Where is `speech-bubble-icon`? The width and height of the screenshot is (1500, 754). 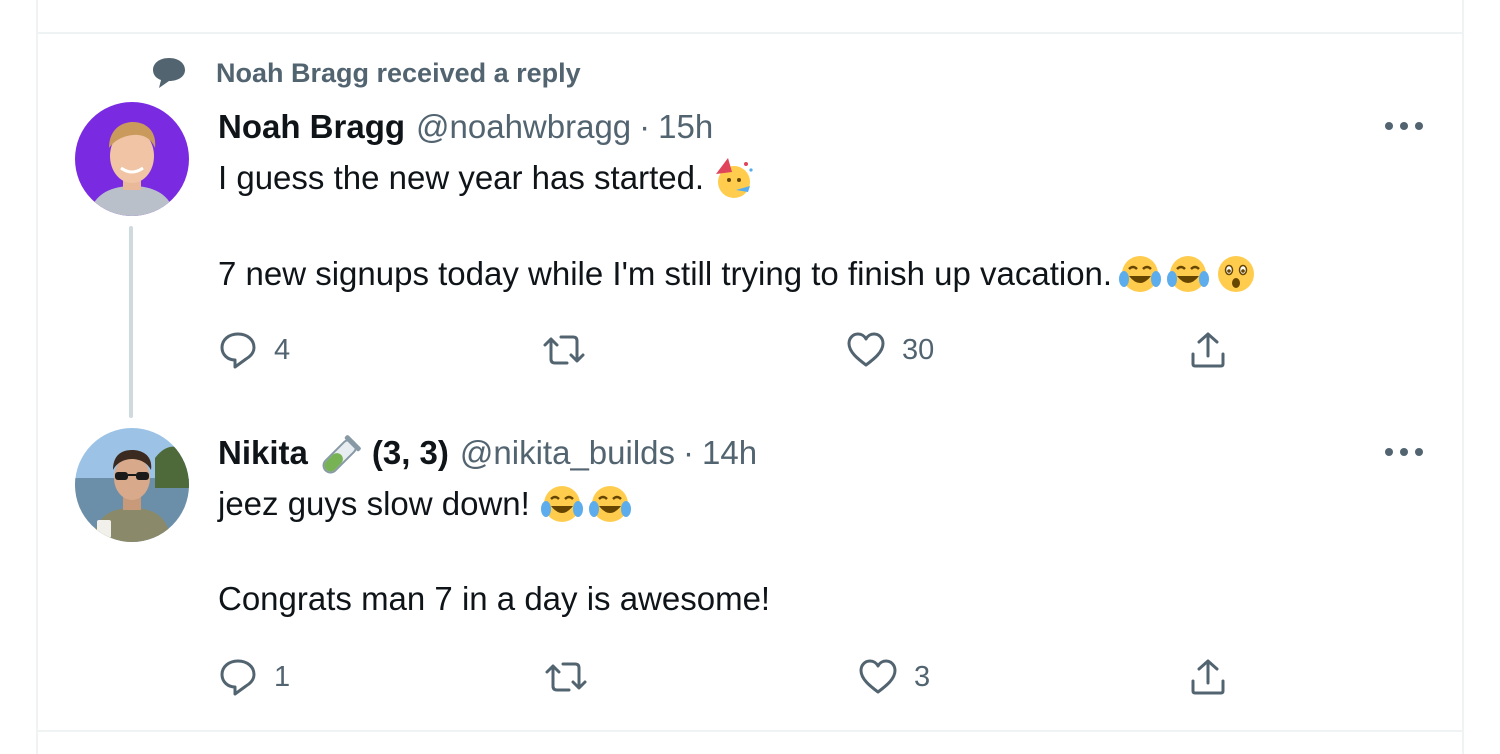 speech-bubble-icon is located at coordinates (169, 73).